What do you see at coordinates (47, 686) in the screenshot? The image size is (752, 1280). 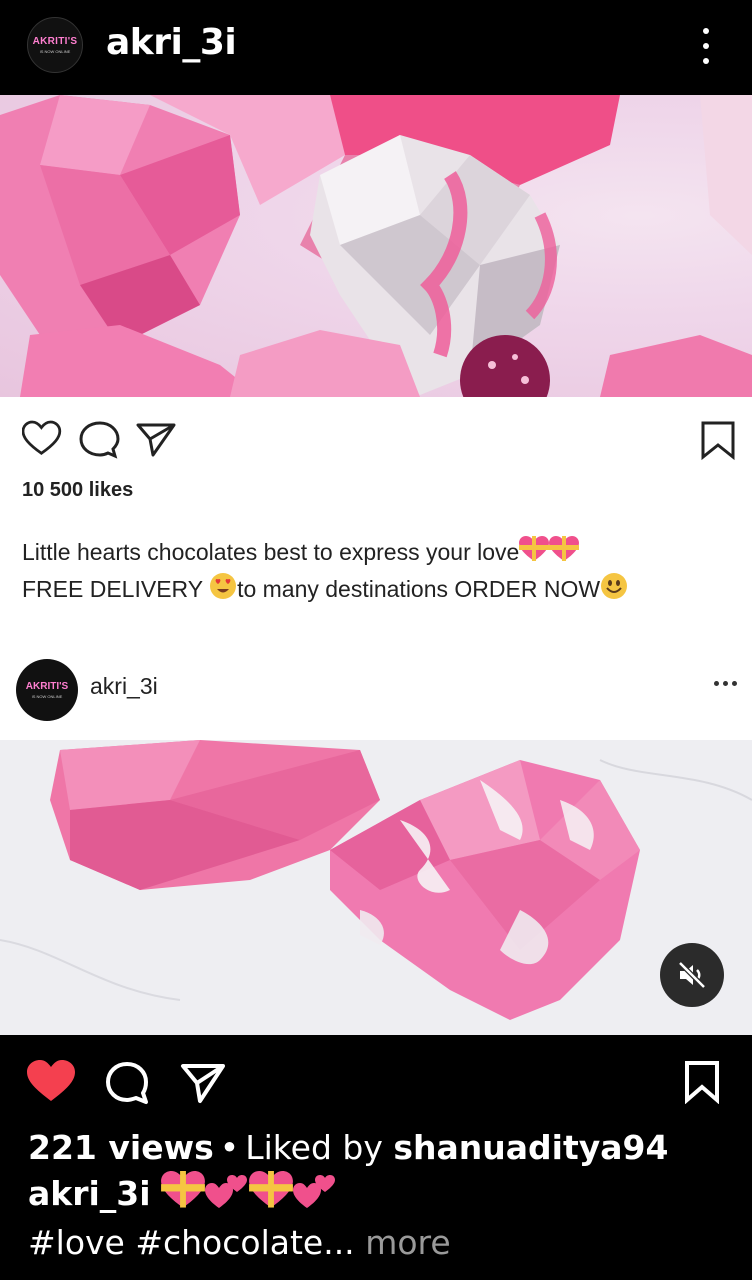 I see `embedded-avatar-text: AKRITI'S` at bounding box center [47, 686].